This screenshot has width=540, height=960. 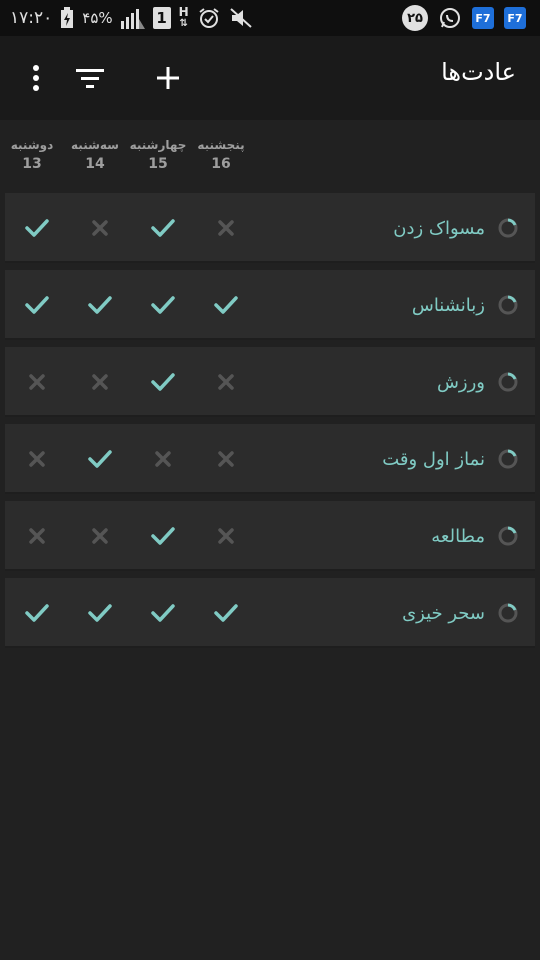 What do you see at coordinates (97, 18) in the screenshot?
I see `battery-percent: ۴۵%` at bounding box center [97, 18].